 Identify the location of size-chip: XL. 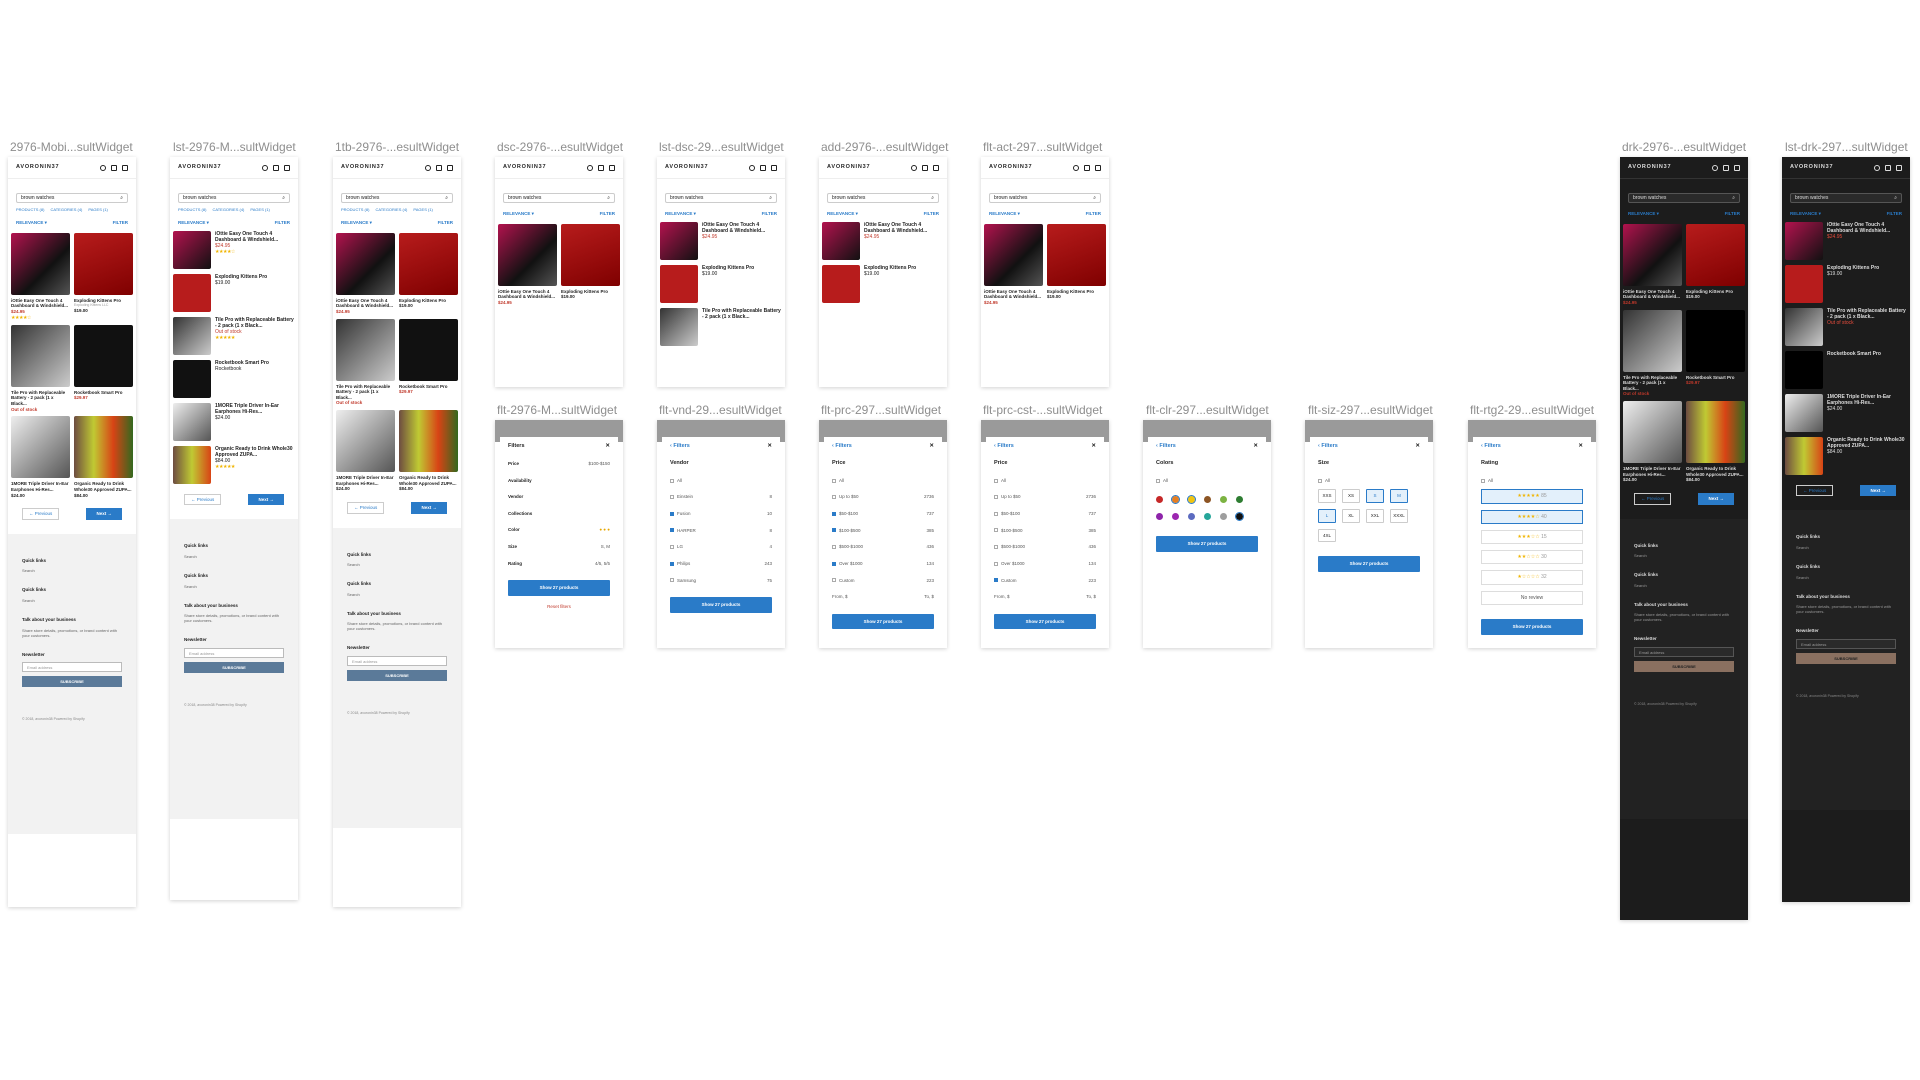
(1351, 516).